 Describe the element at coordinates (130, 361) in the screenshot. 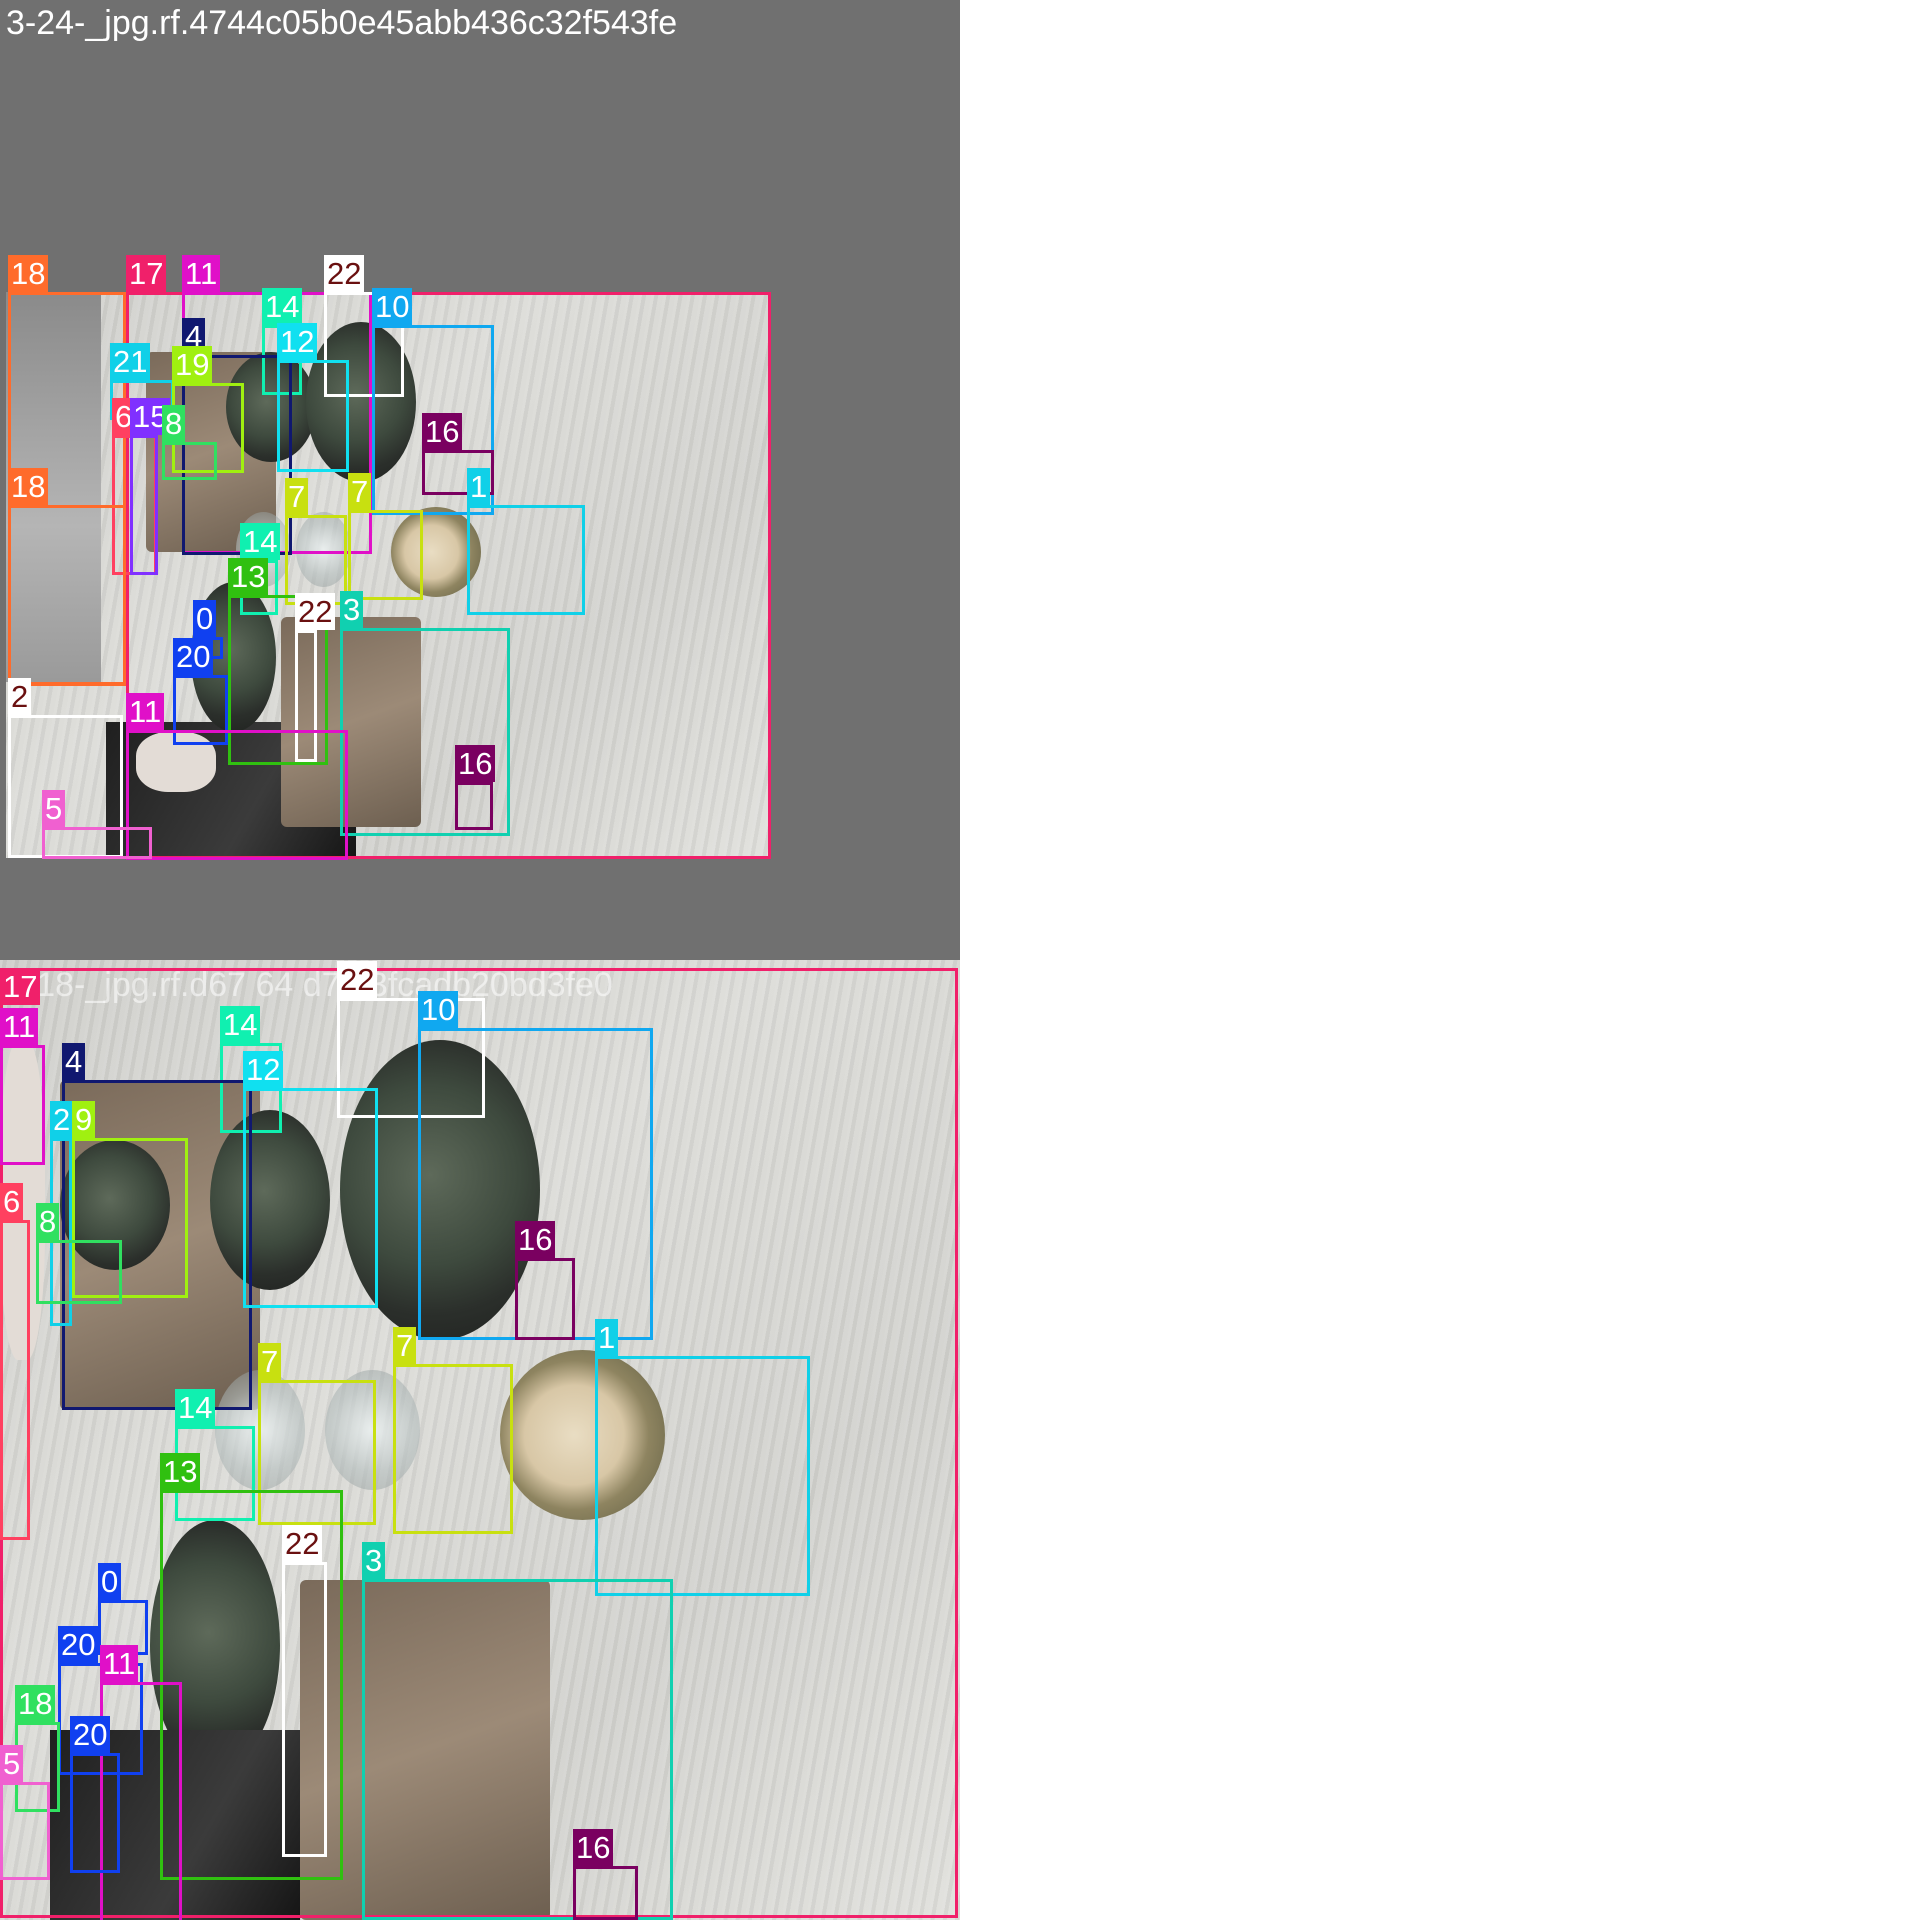

I see `detection-class-label: 21` at that location.